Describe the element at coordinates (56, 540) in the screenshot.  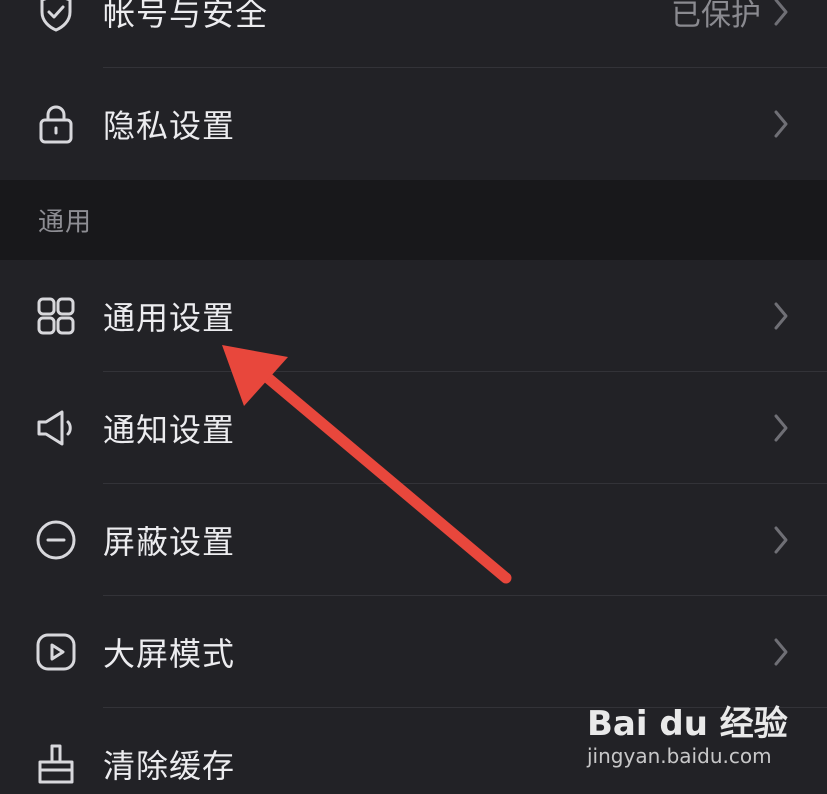
I see `minus-circle-icon` at that location.